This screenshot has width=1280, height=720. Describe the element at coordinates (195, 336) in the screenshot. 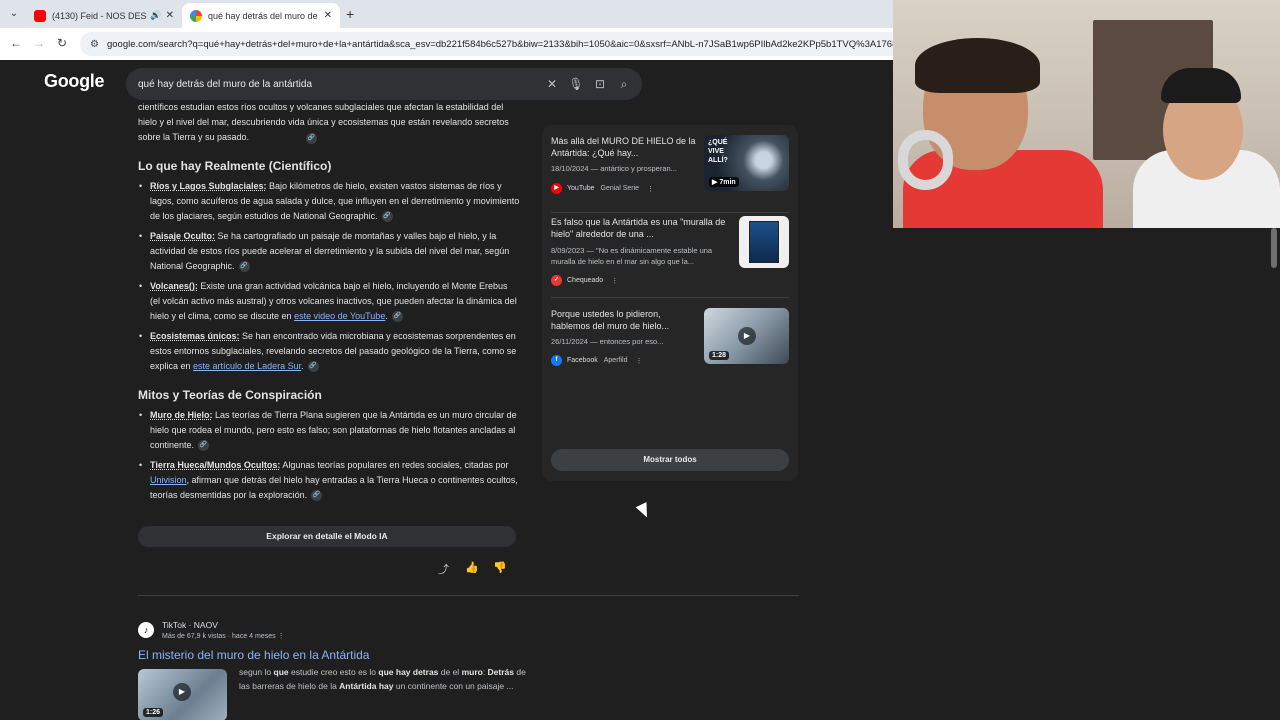

I see `term: Ecosistemas únicos:` at that location.